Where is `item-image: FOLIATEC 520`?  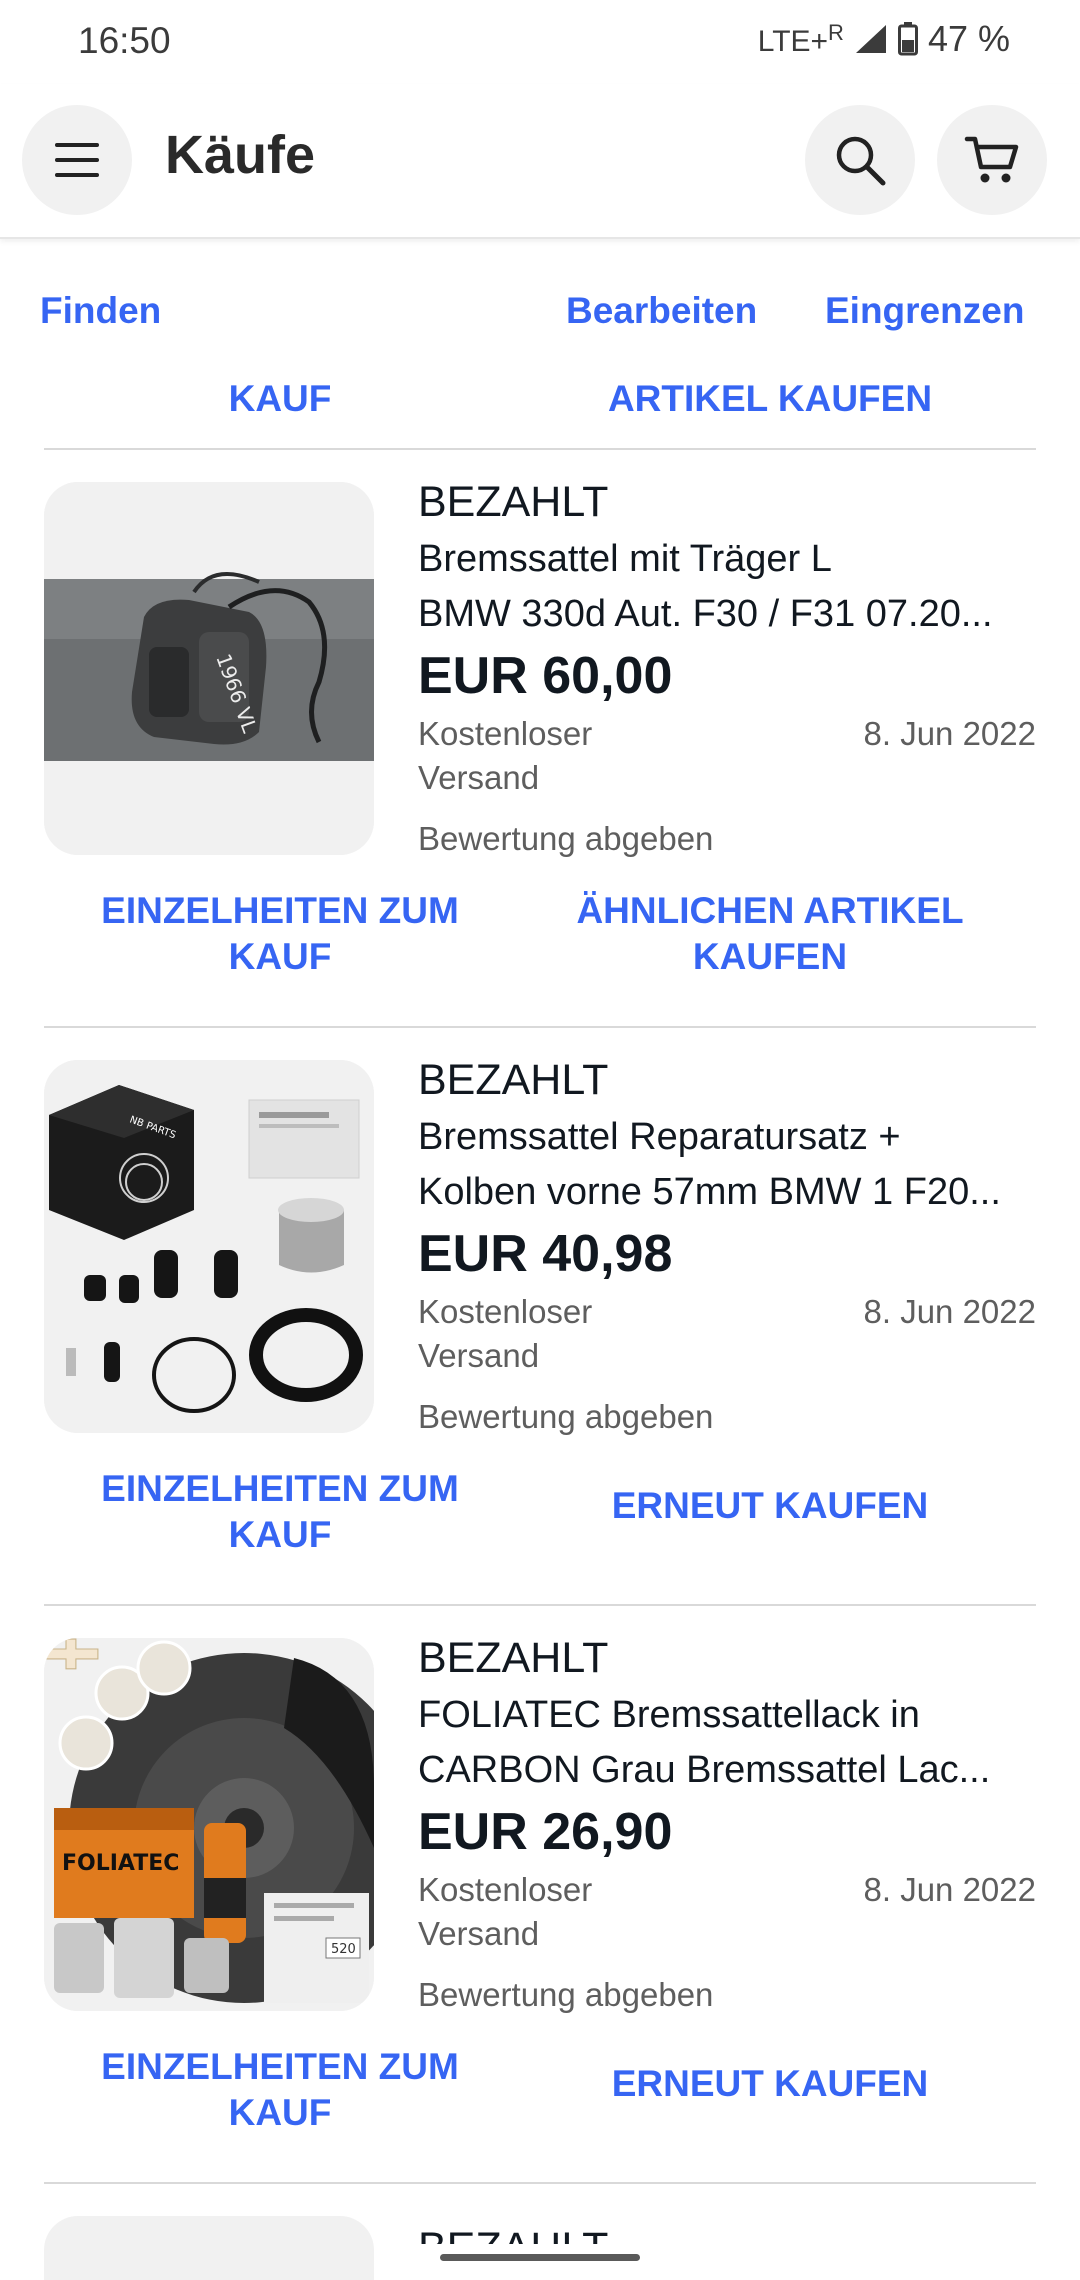
item-image: FOLIATEC 520 is located at coordinates (209, 1824).